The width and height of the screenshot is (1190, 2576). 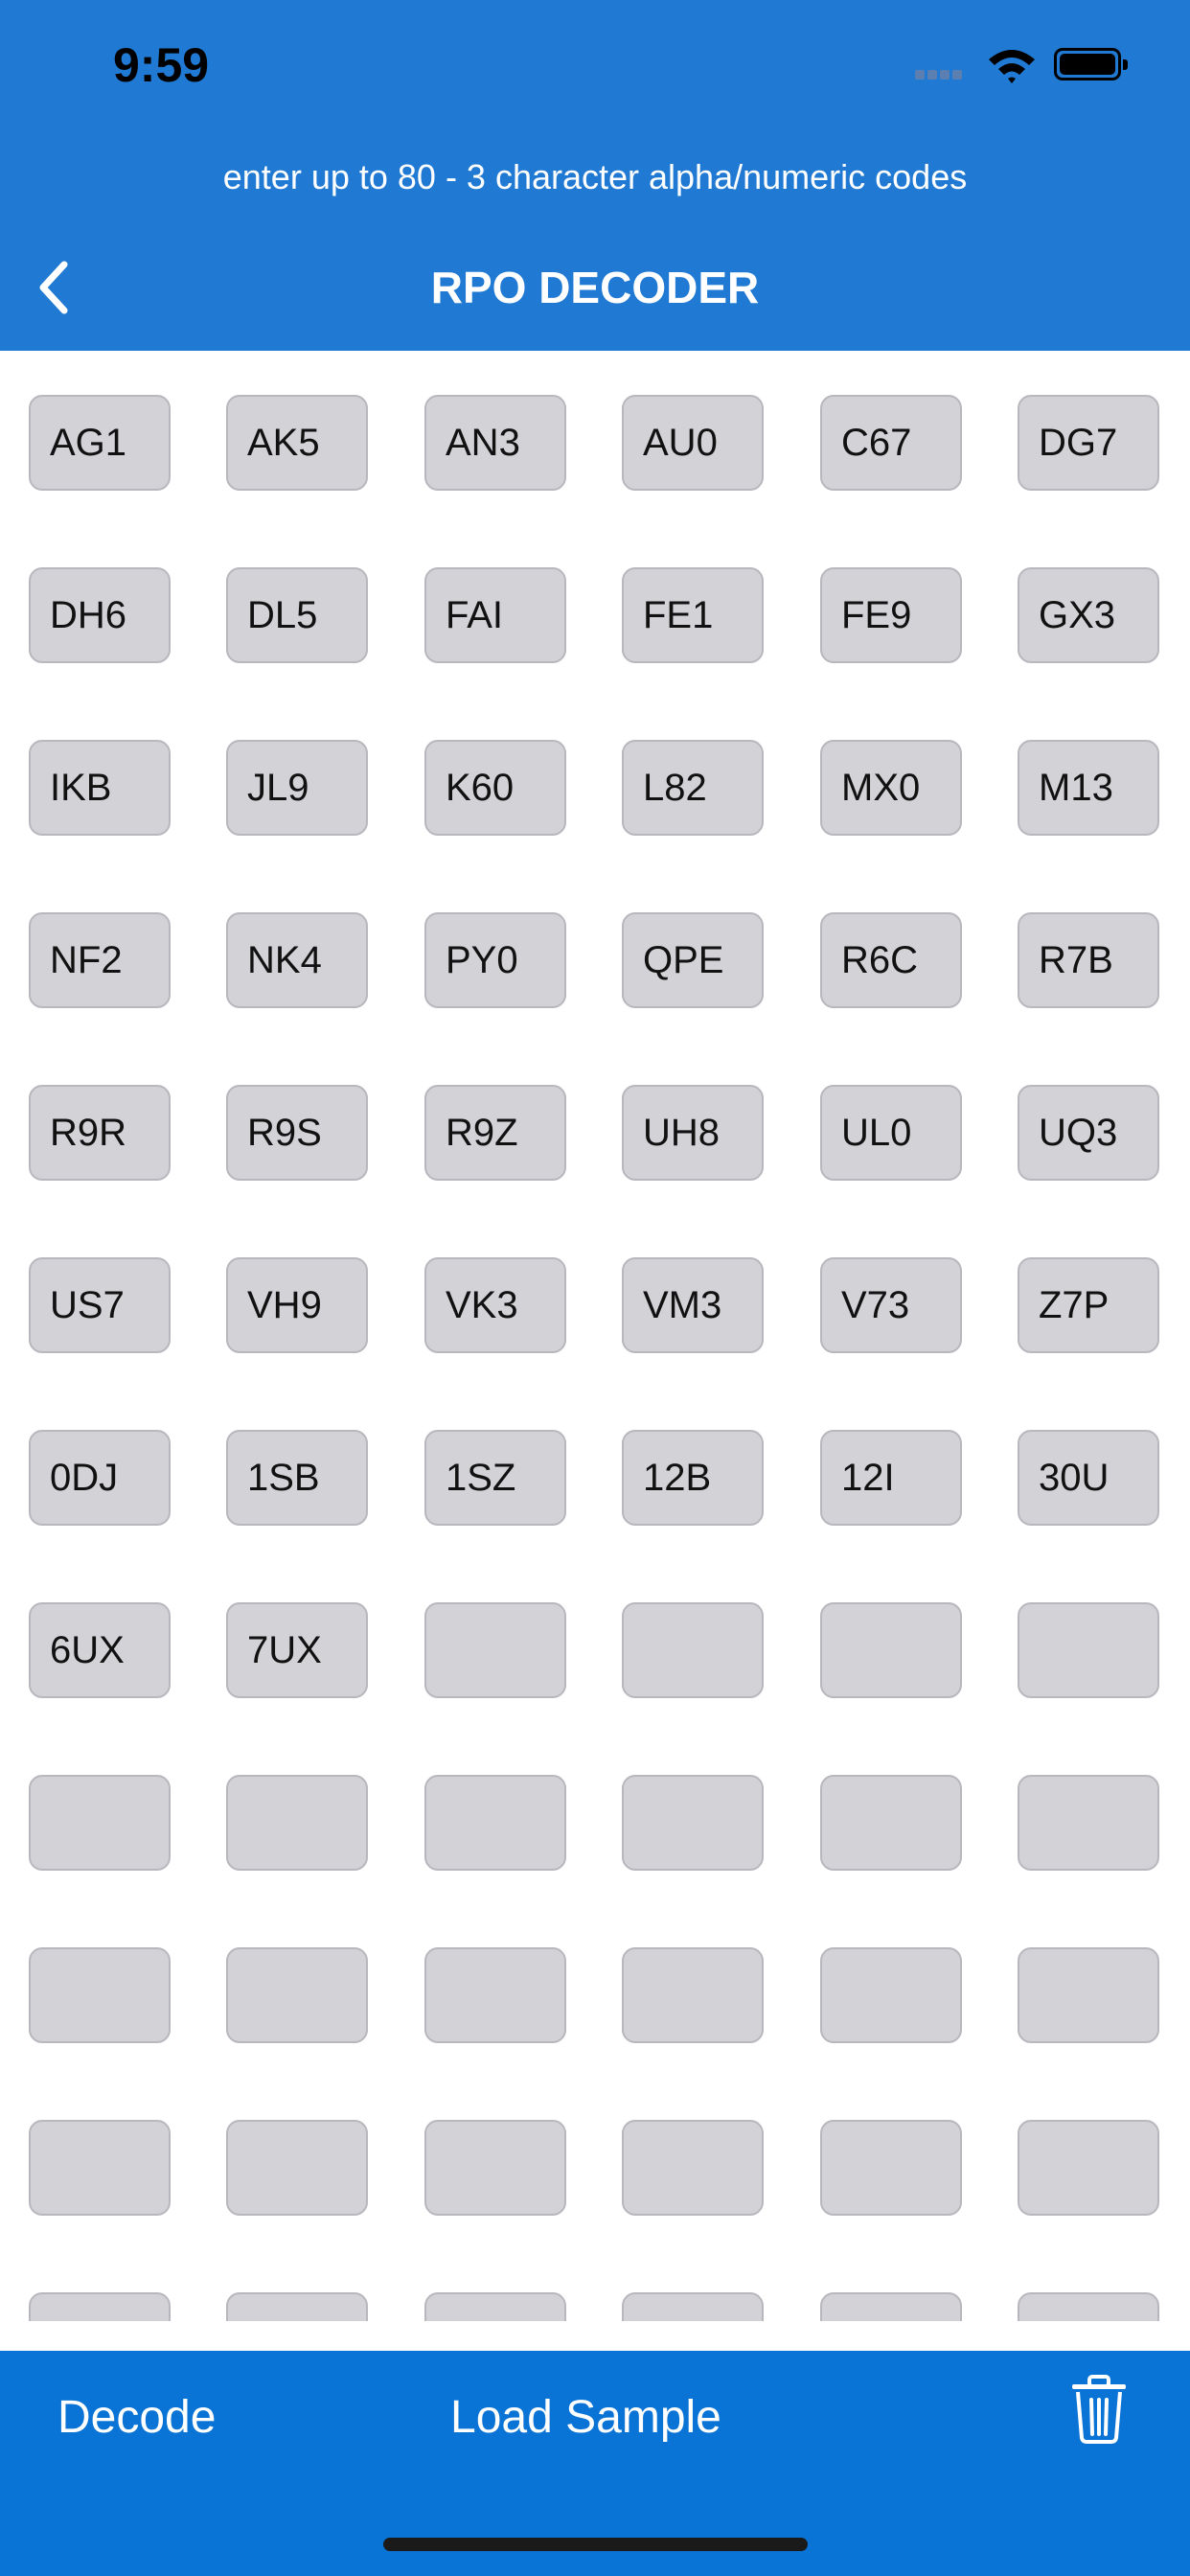 What do you see at coordinates (586, 2418) in the screenshot?
I see `load-sample-button: Load Sample` at bounding box center [586, 2418].